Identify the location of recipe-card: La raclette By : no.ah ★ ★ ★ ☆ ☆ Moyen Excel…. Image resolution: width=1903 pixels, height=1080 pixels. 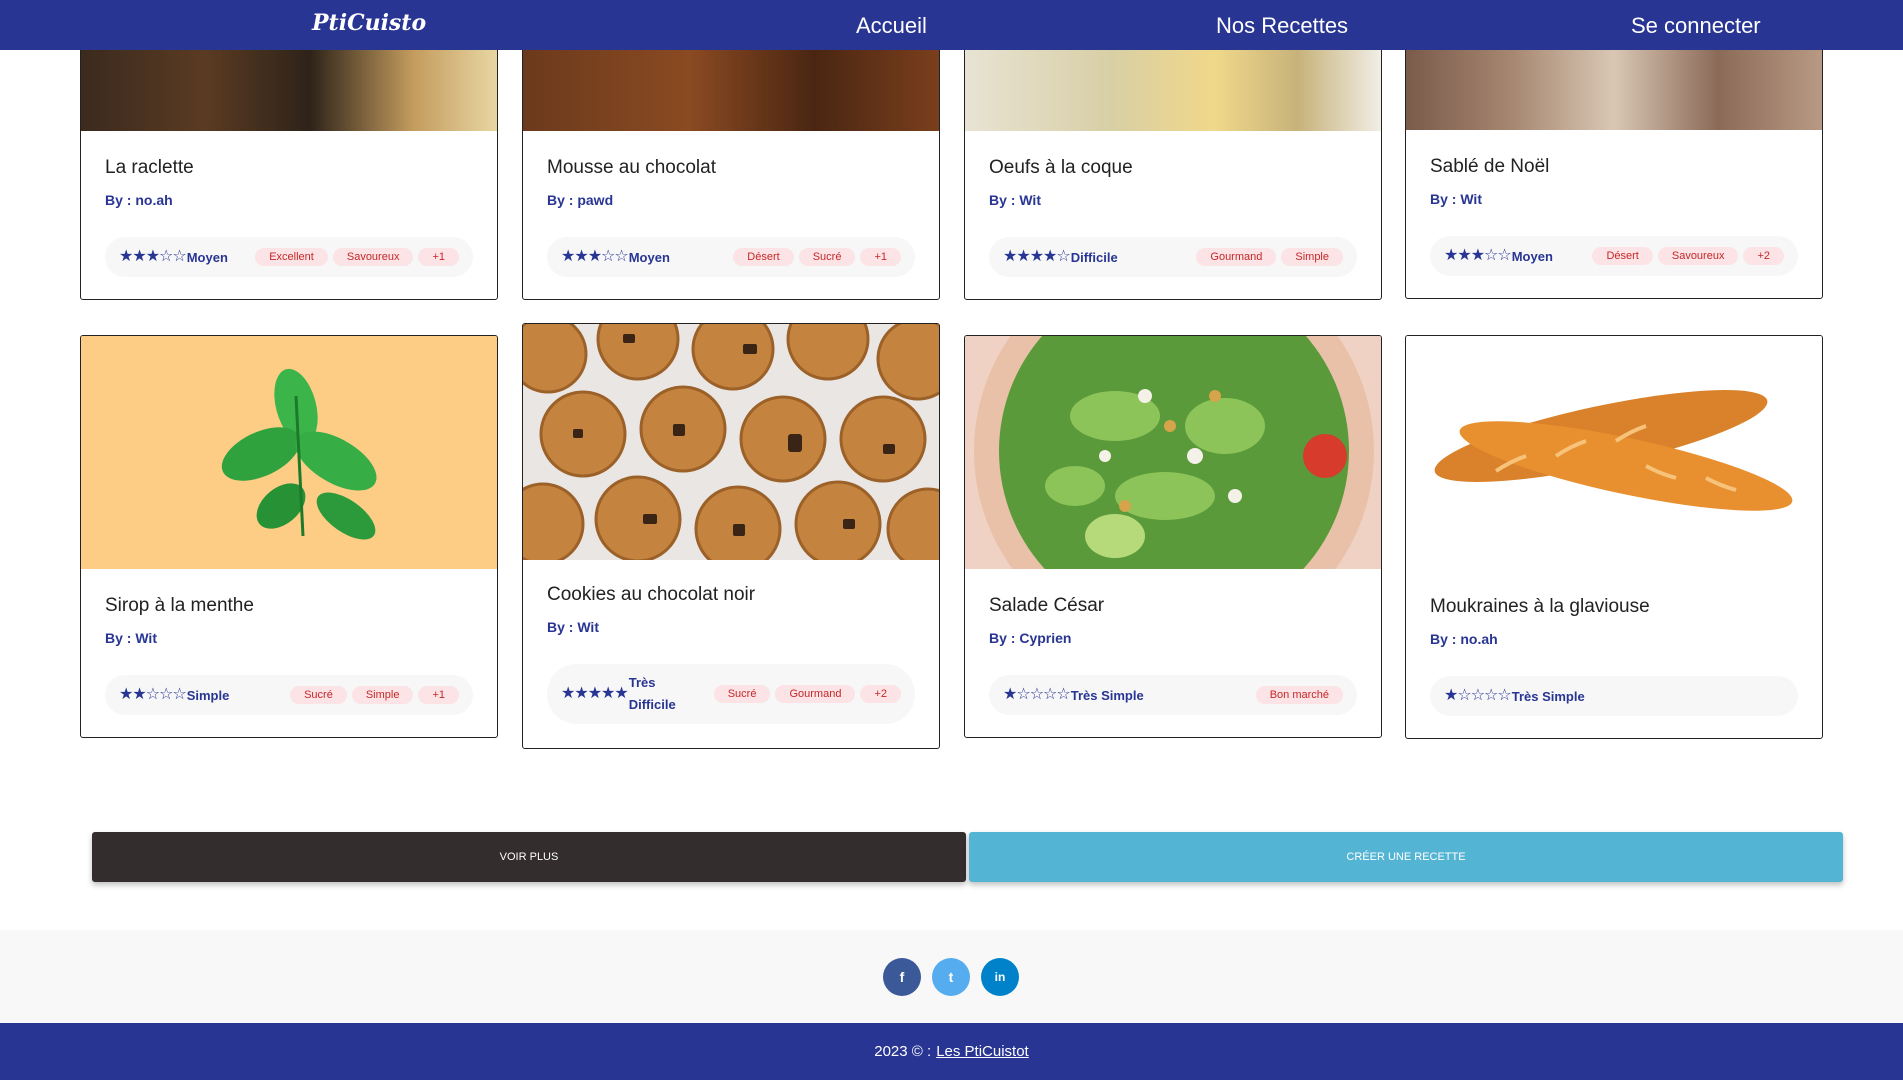
(289, 165).